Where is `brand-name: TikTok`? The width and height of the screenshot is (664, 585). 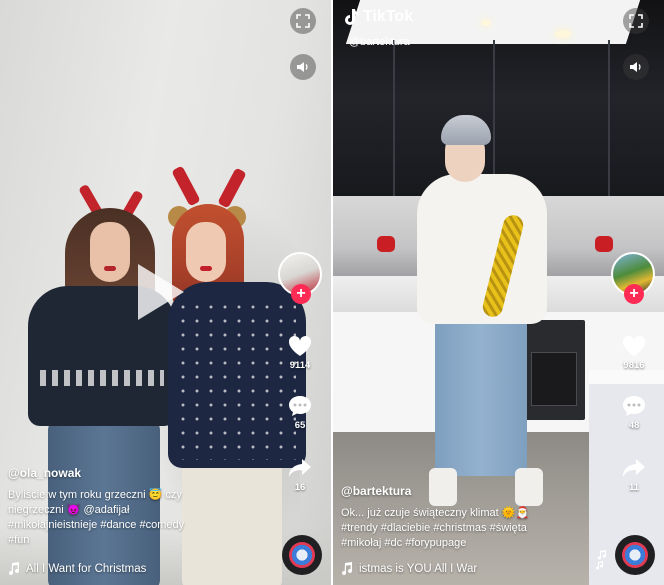 brand-name: TikTok is located at coordinates (388, 16).